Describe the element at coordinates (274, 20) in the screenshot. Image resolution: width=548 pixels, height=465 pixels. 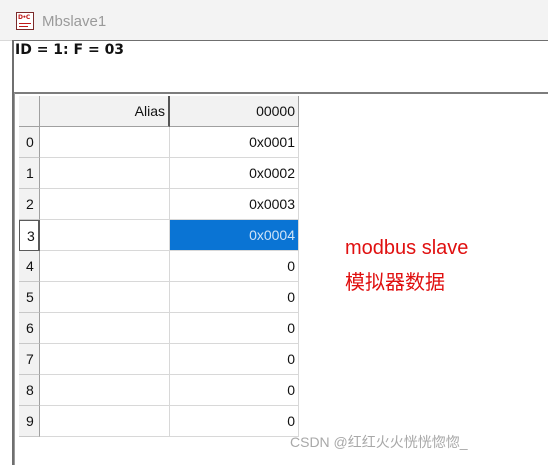
I see `title-bar: D•C Mbslave1` at that location.